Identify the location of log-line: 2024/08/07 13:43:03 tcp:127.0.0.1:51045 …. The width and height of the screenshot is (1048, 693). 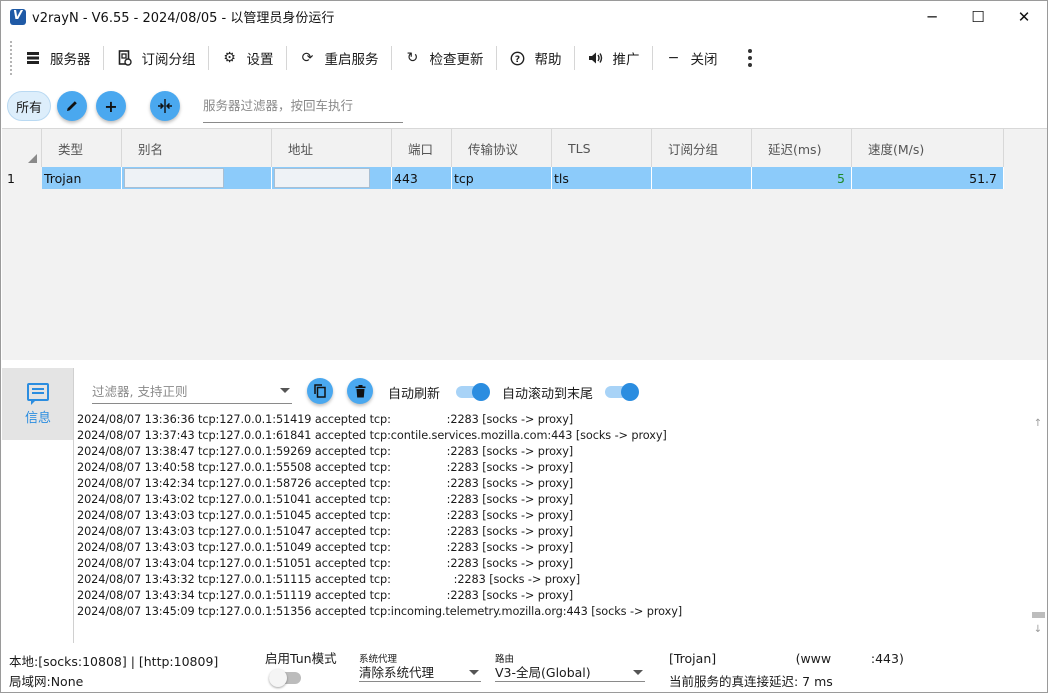
(325, 515).